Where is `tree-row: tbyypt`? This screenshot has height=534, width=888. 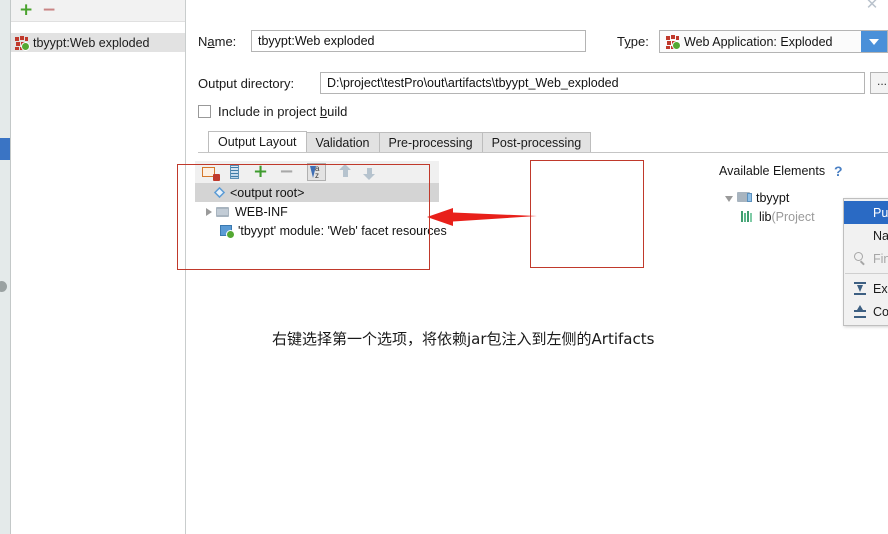
tree-row: tbyypt is located at coordinates (770, 197).